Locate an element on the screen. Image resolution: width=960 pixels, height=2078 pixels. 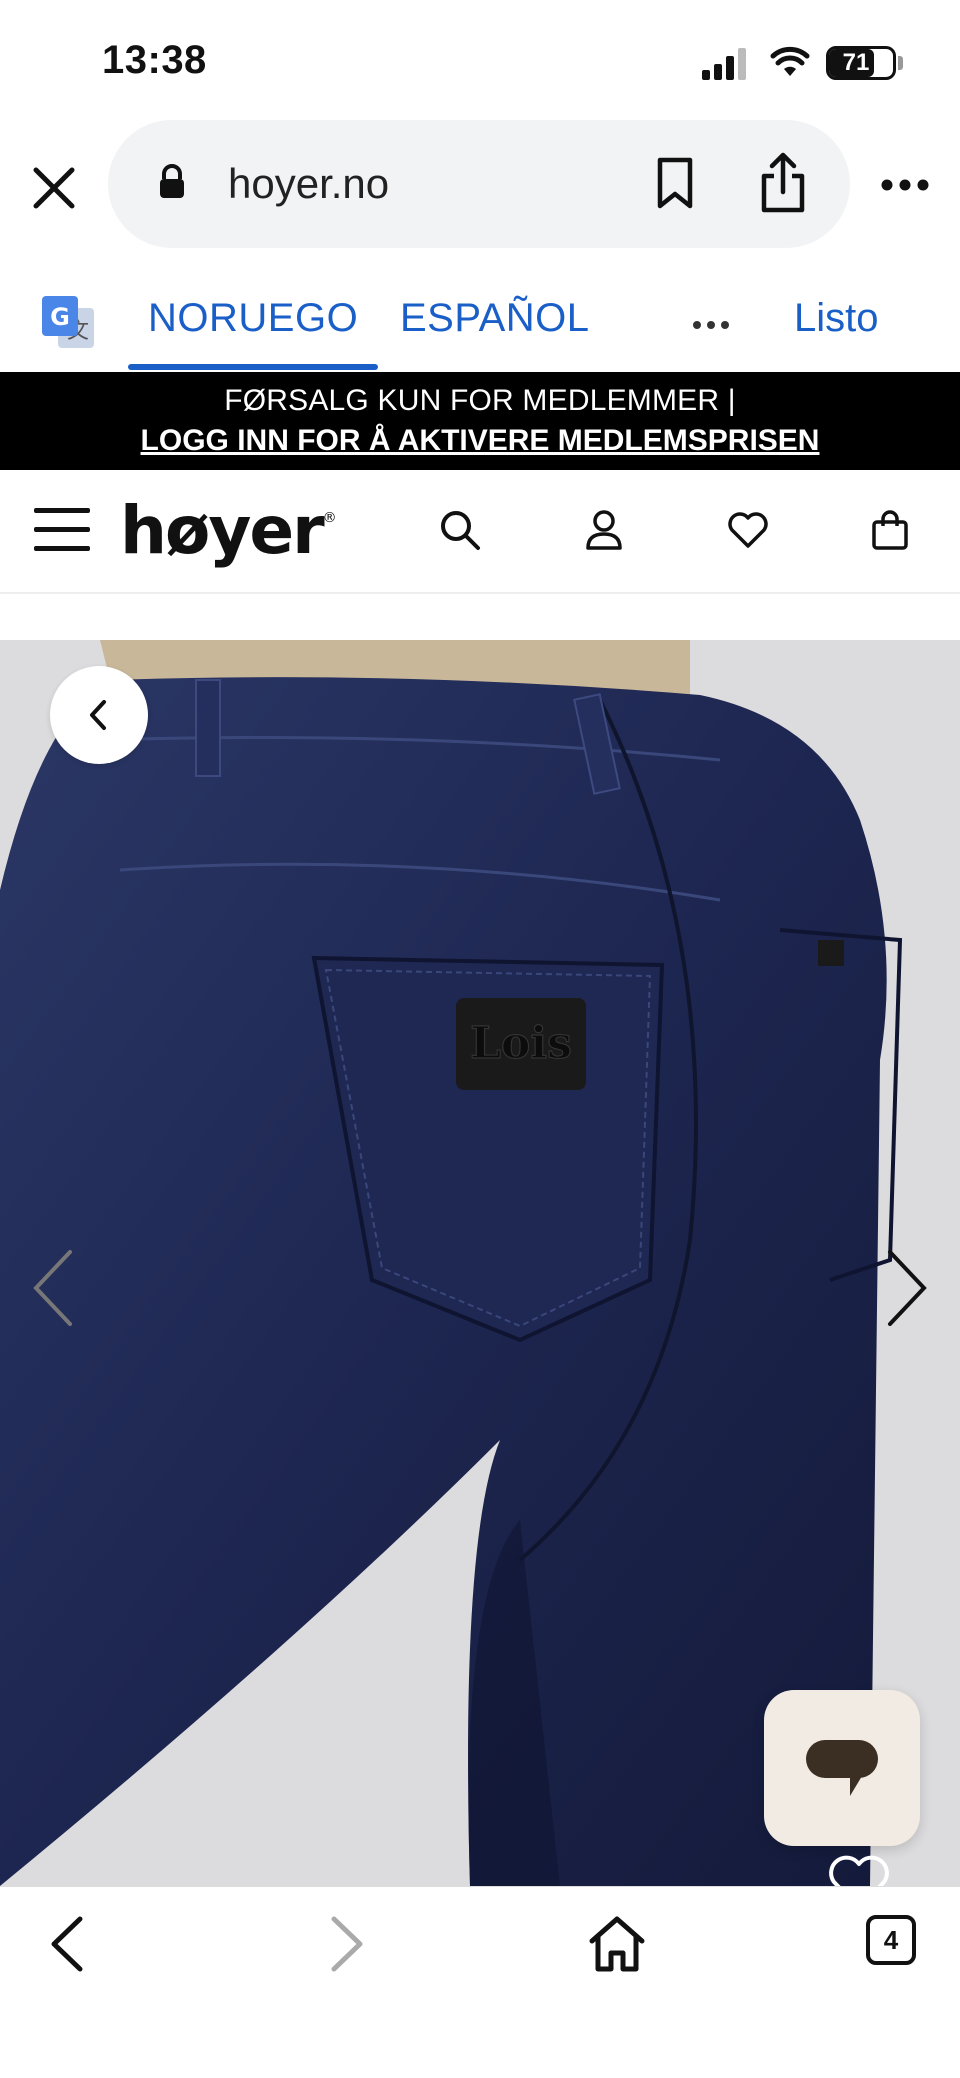
back-arrow-icon is located at coordinates (98, 715).